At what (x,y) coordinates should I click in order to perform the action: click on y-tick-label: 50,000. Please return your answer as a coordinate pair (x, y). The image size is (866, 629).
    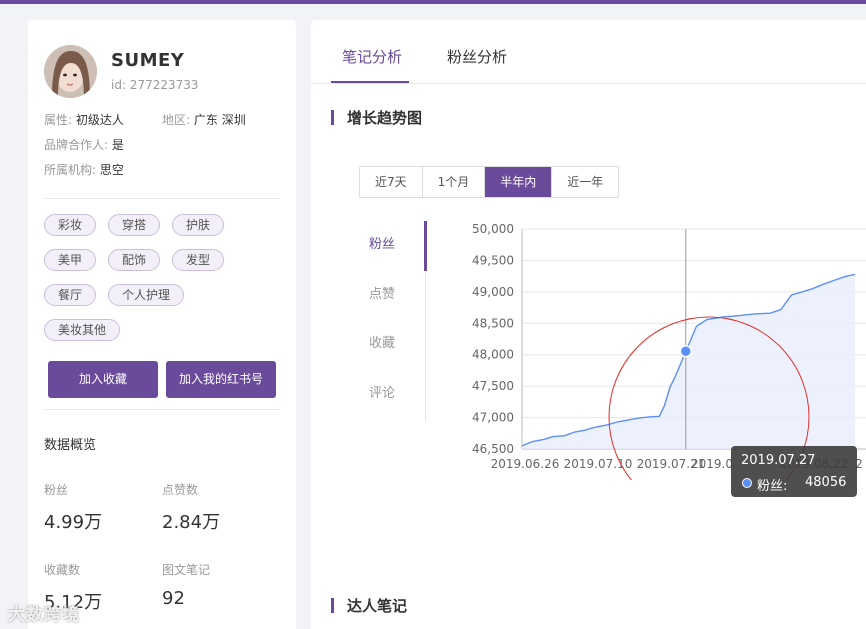
    Looking at the image, I should click on (493, 229).